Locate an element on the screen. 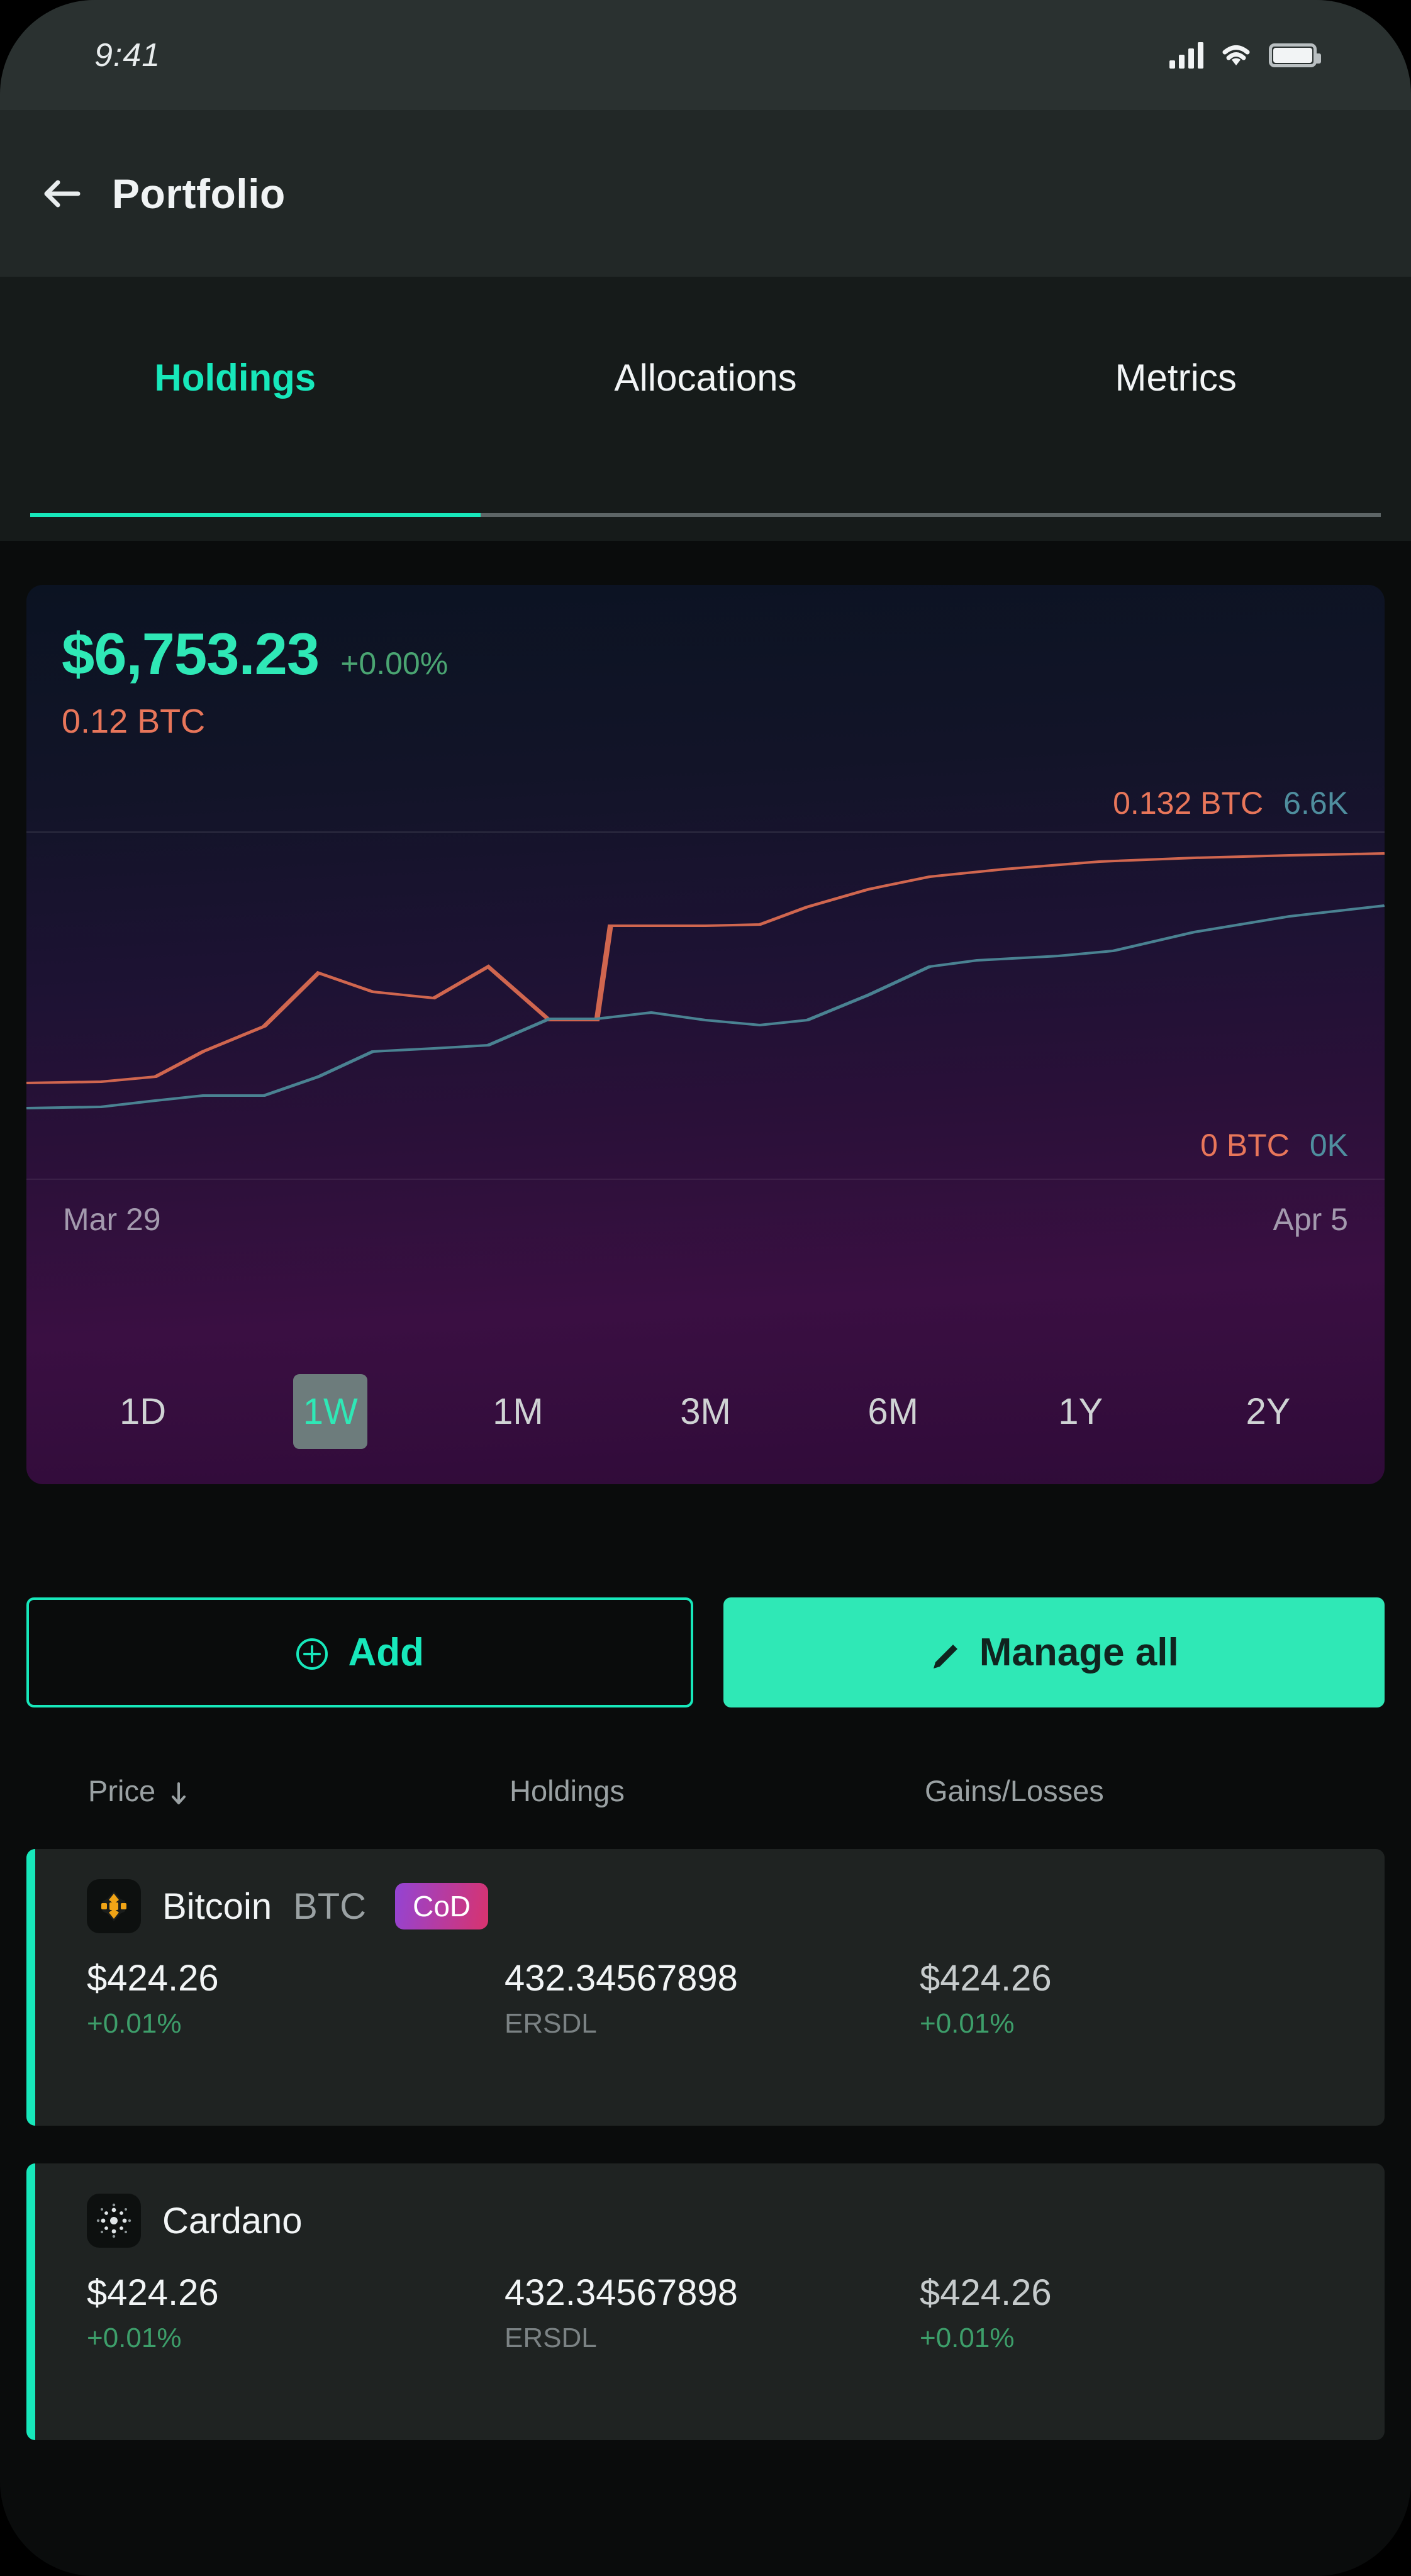 The width and height of the screenshot is (1411, 2576). tab-underline-track is located at coordinates (705, 515).